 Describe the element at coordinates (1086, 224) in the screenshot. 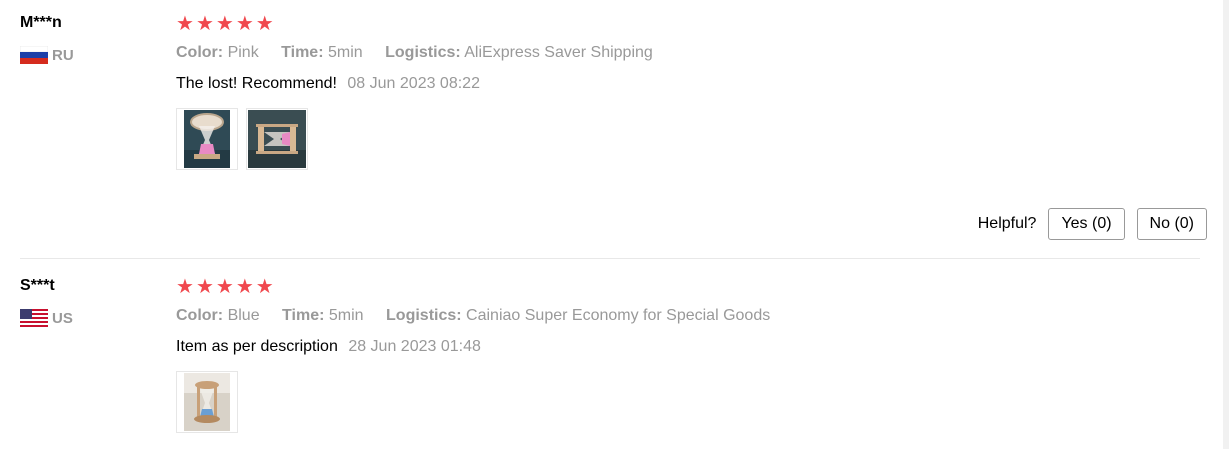

I see `helpful-yes-button: Yes (0)` at that location.